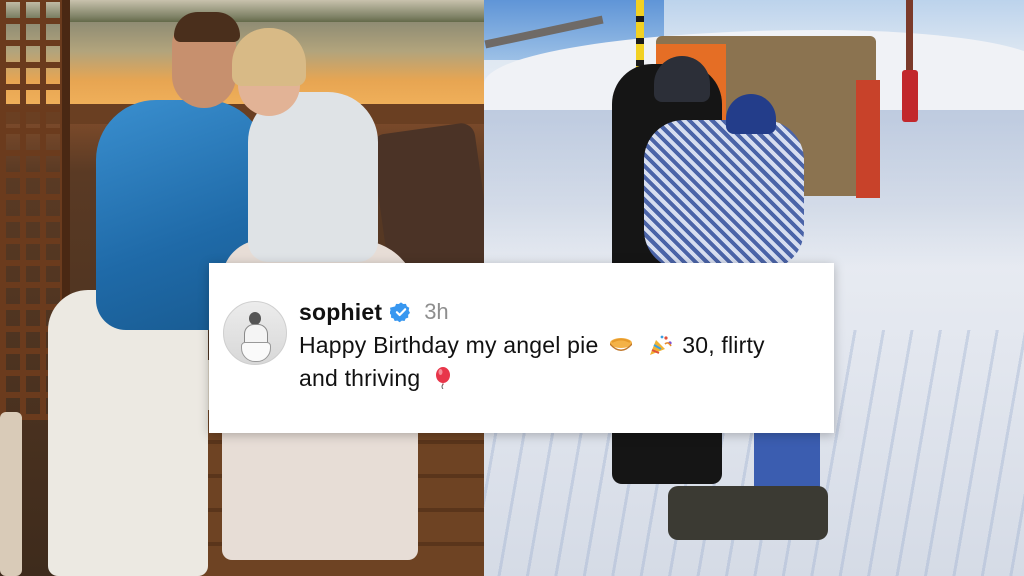 This screenshot has width=1024, height=576. What do you see at coordinates (660, 345) in the screenshot?
I see `party-popper-icon` at bounding box center [660, 345].